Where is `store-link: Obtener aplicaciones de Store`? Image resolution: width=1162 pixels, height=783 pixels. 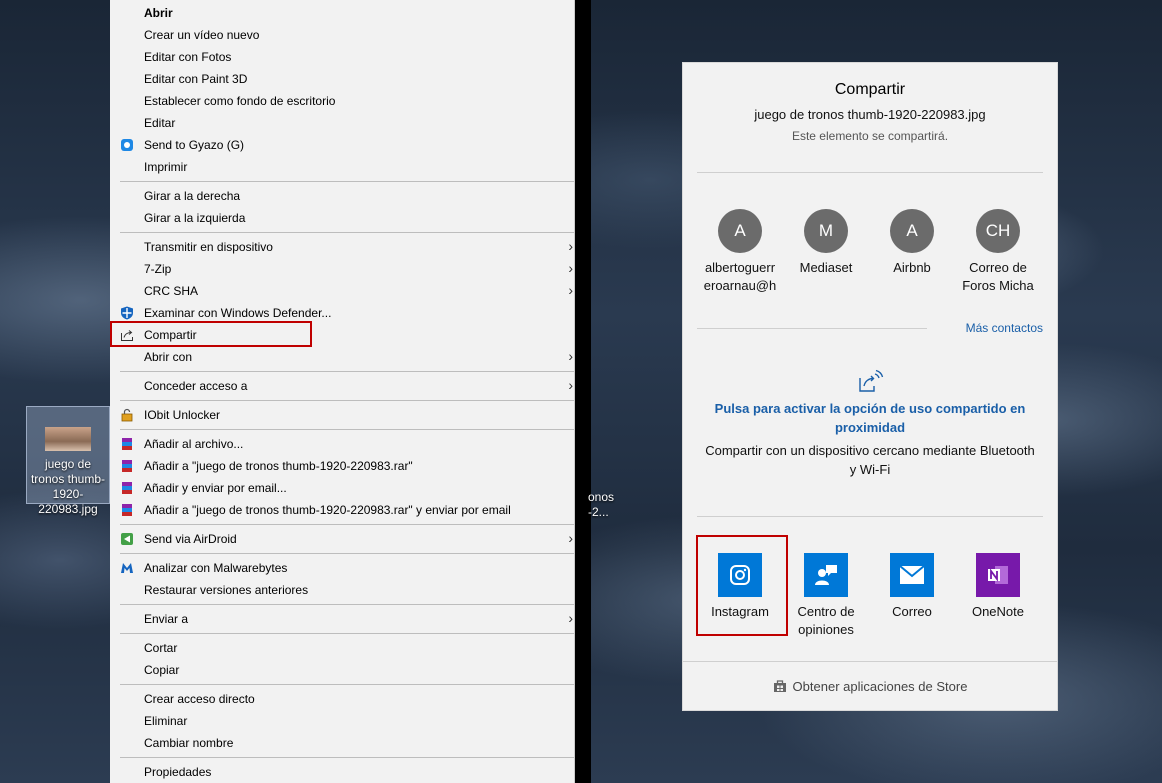
store-link: Obtener aplicaciones de Store is located at coordinates (870, 686).